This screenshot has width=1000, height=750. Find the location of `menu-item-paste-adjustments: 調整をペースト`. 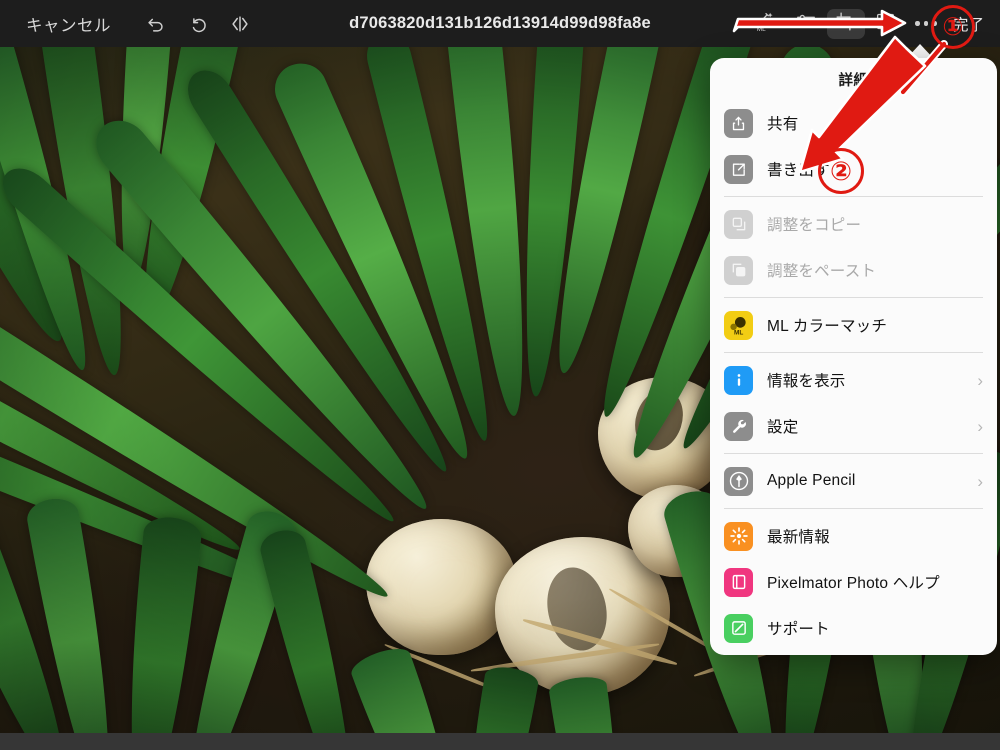

menu-item-paste-adjustments: 調整をペースト is located at coordinates (853, 270).